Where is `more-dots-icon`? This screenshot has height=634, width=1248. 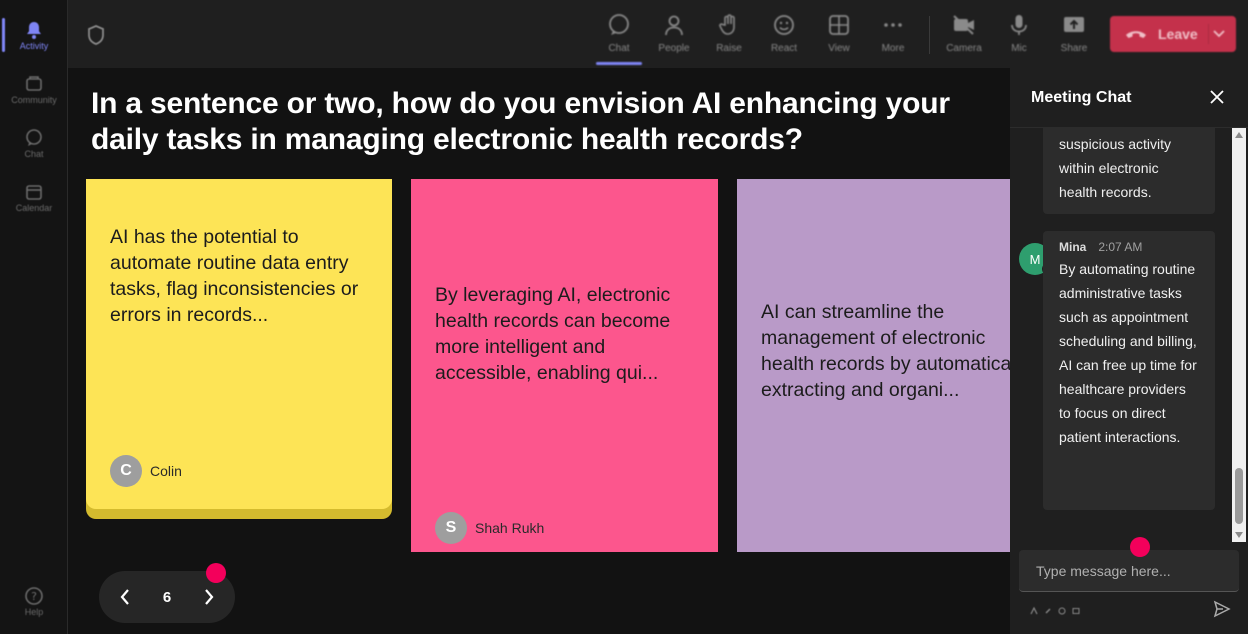
more-dots-icon is located at coordinates (893, 25).